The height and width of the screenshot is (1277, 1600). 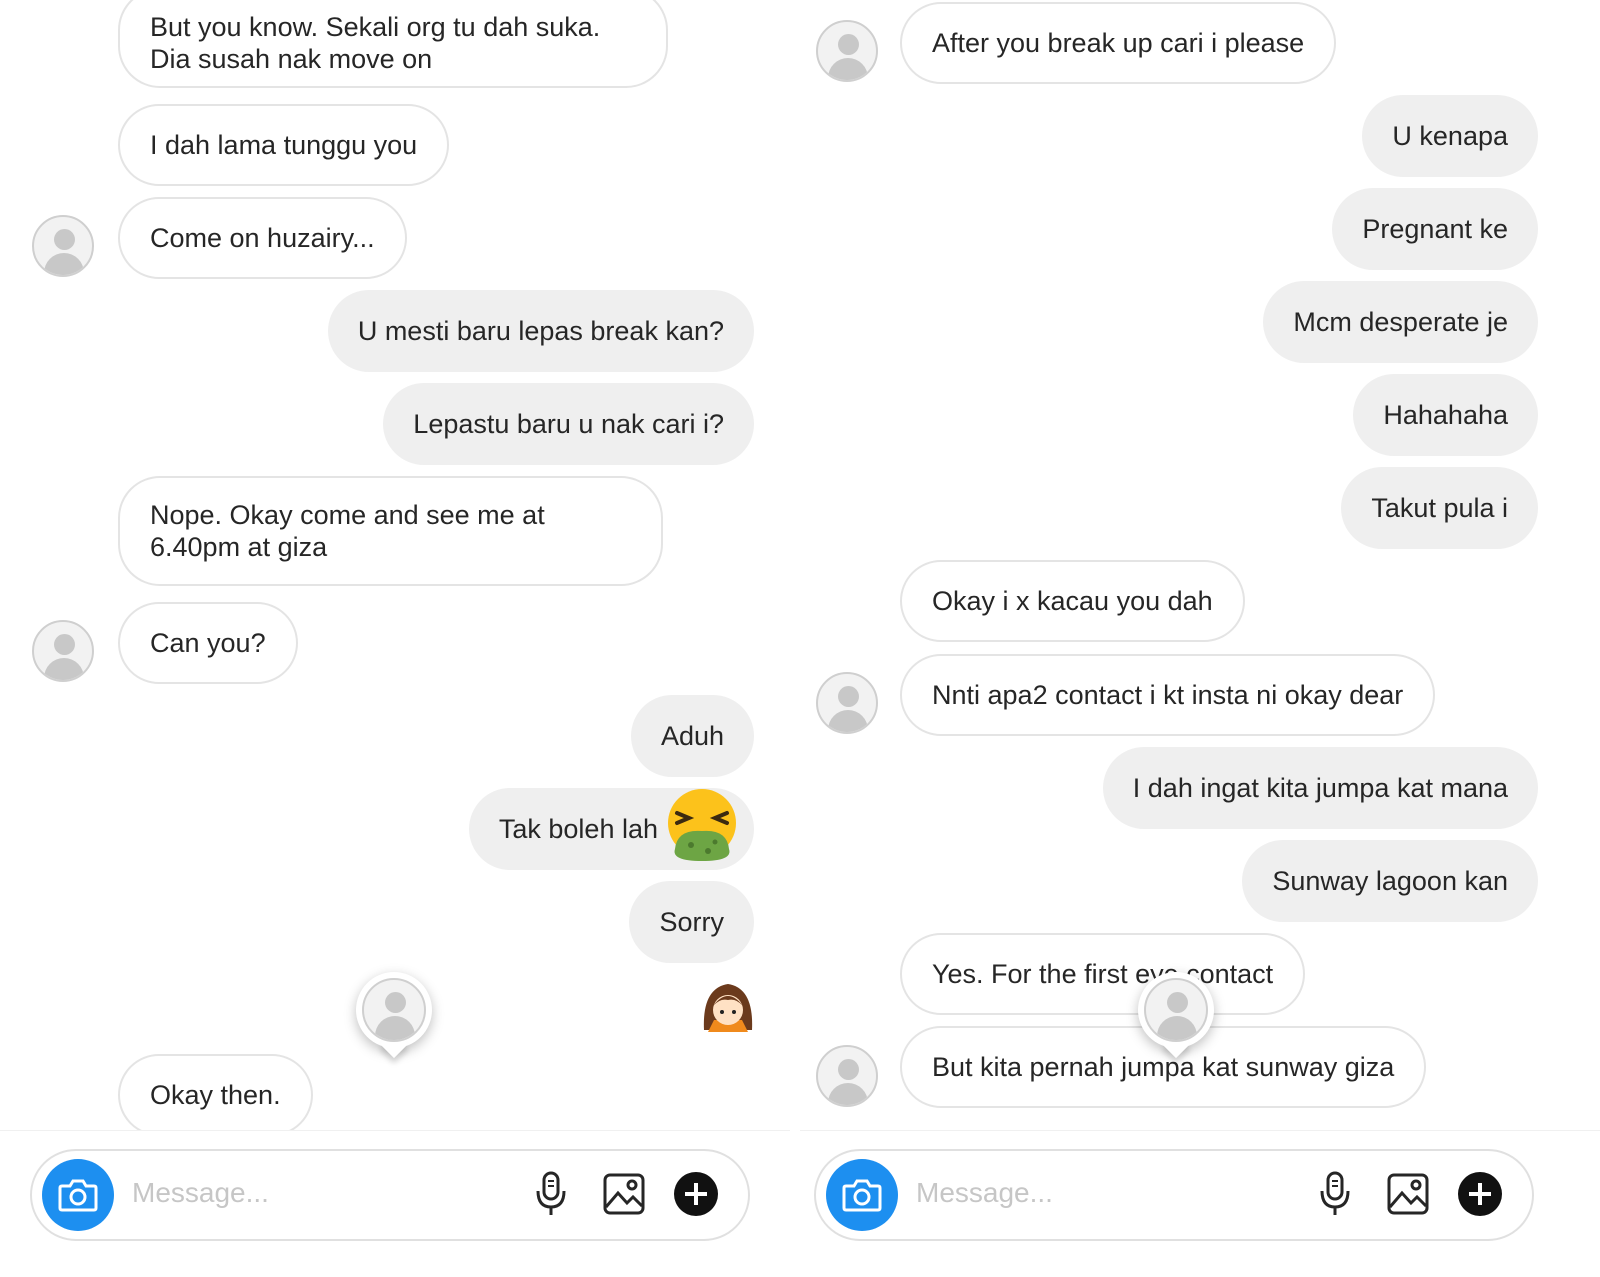 I want to click on message-bubble-incoming: Okay then., so click(x=215, y=1095).